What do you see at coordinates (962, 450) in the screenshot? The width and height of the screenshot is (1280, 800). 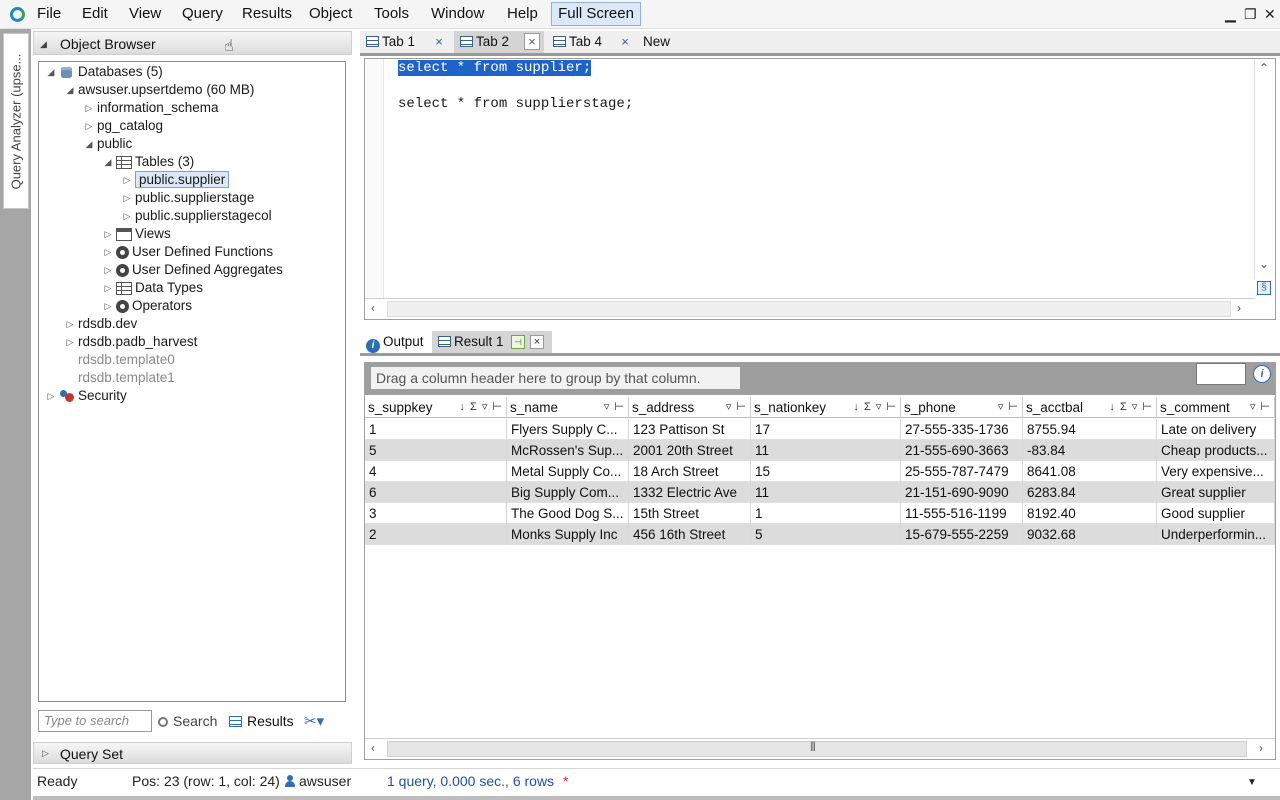 I see `cell-s-phone: 21-555-690-3663` at bounding box center [962, 450].